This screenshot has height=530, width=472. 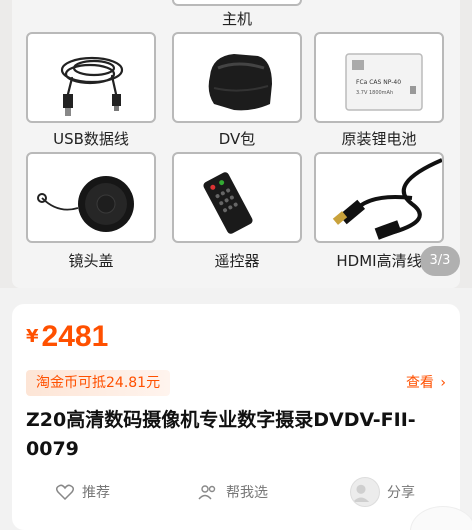 I want to click on taojinbi-discount-tag: 淘金币可抵24.81元, so click(x=98, y=383).